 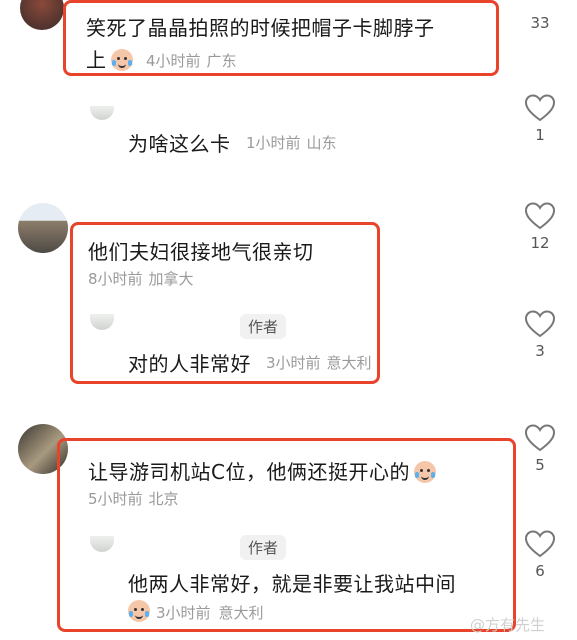 What do you see at coordinates (173, 61) in the screenshot?
I see `time: 4小时前` at bounding box center [173, 61].